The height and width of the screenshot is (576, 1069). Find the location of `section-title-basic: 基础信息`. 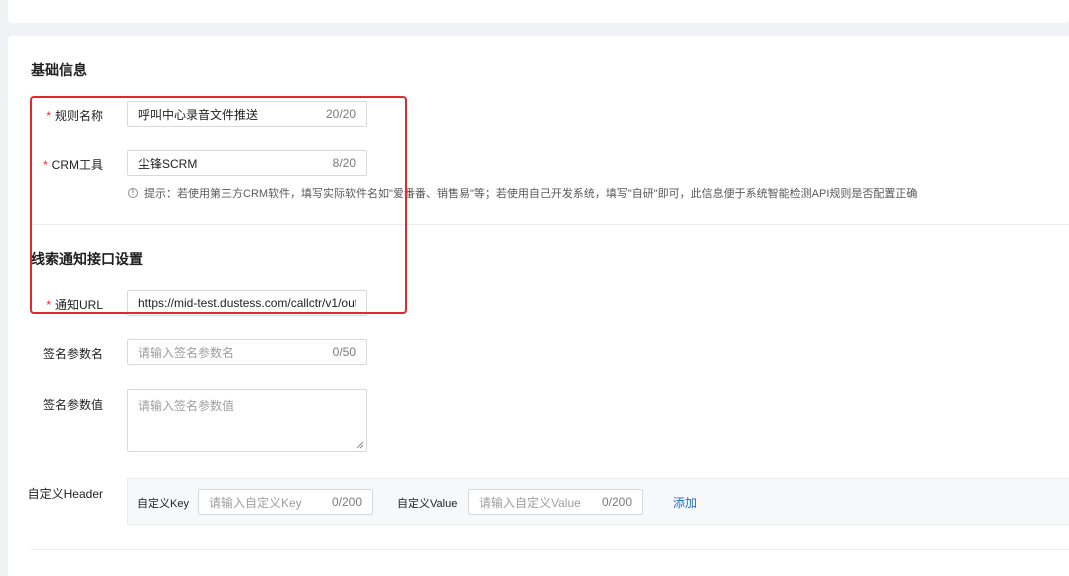

section-title-basic: 基础信息 is located at coordinates (59, 70).